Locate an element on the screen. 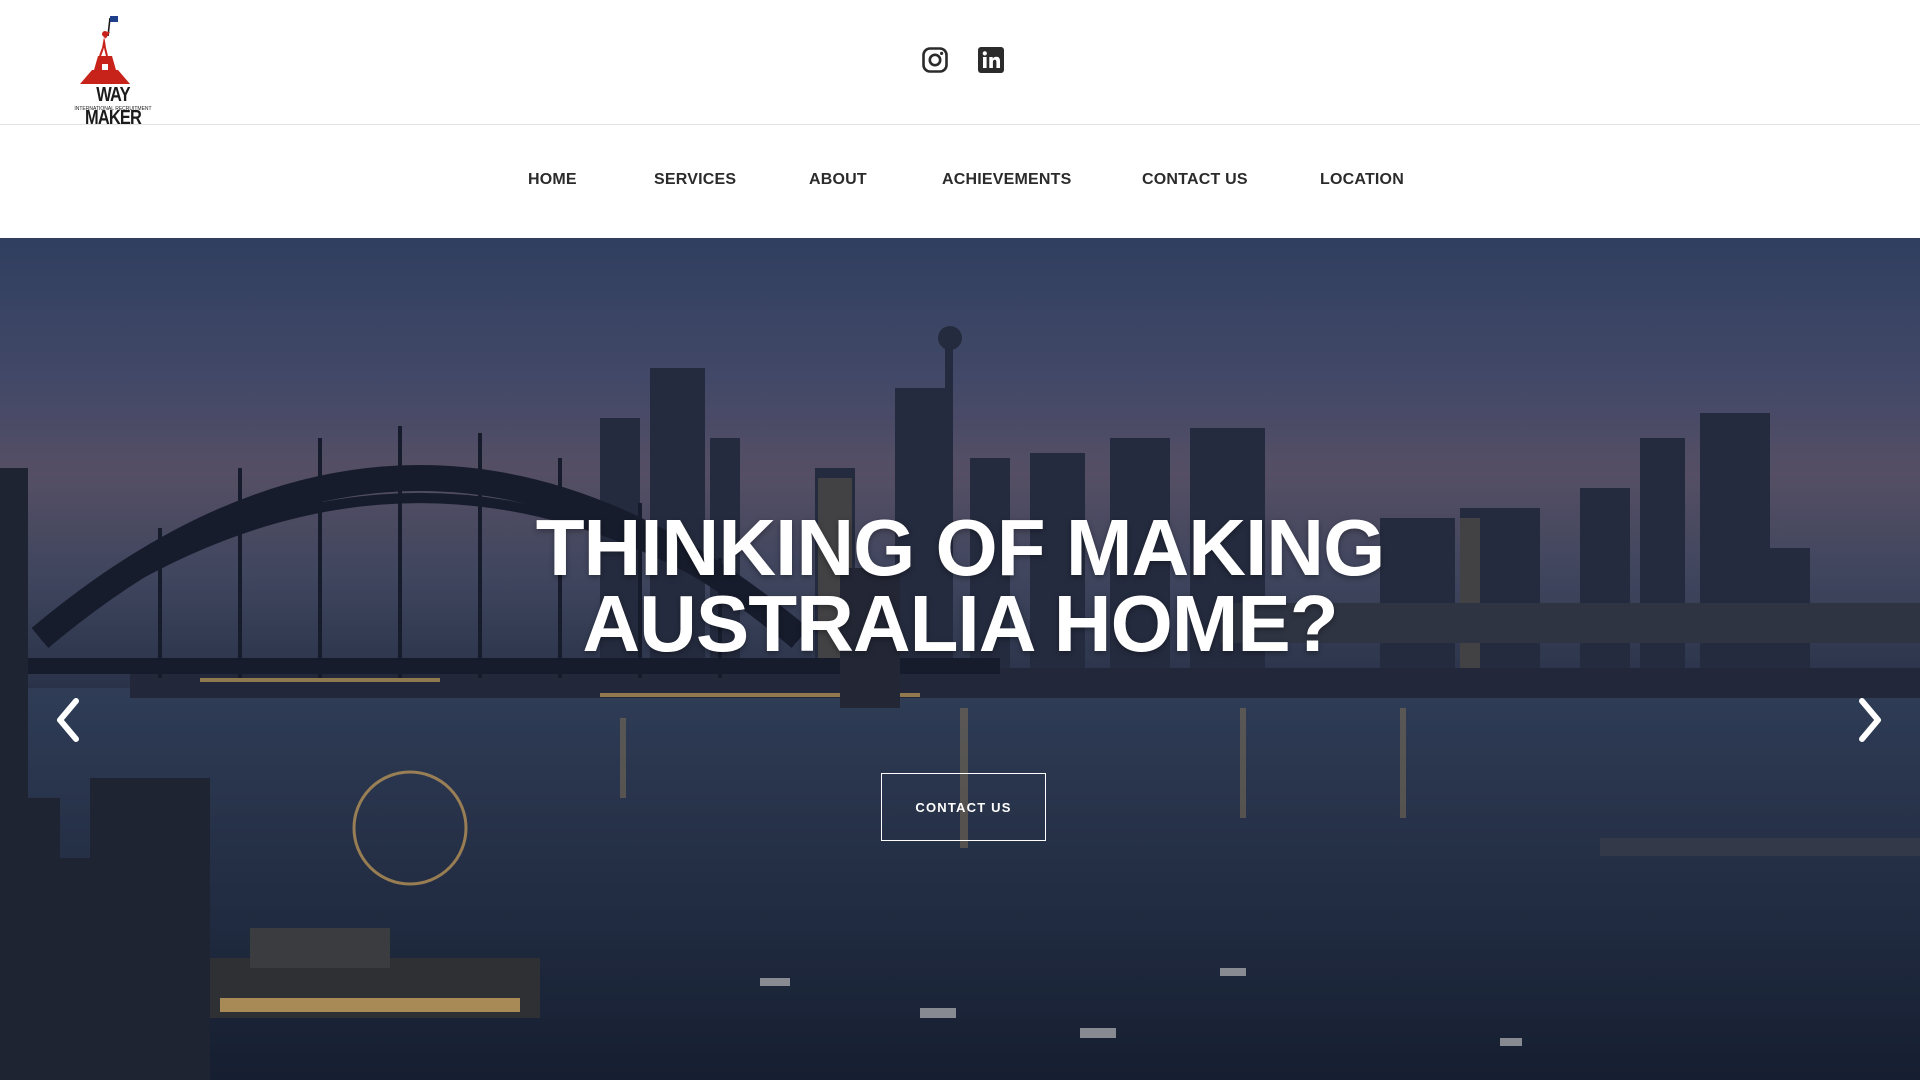 The image size is (1920, 1080). hero-headline: THINKING OF MAKING AUSTRALIA HOME? is located at coordinates (960, 585).